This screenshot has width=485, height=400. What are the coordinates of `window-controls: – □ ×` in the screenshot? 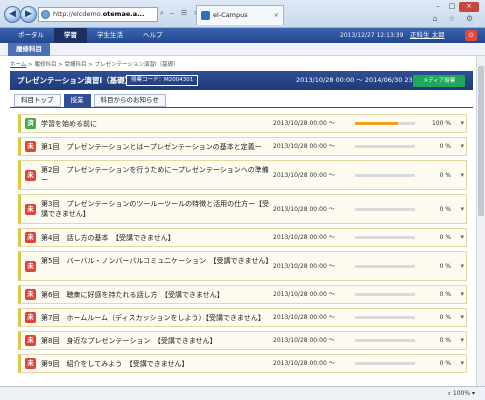 It's located at (455, 7).